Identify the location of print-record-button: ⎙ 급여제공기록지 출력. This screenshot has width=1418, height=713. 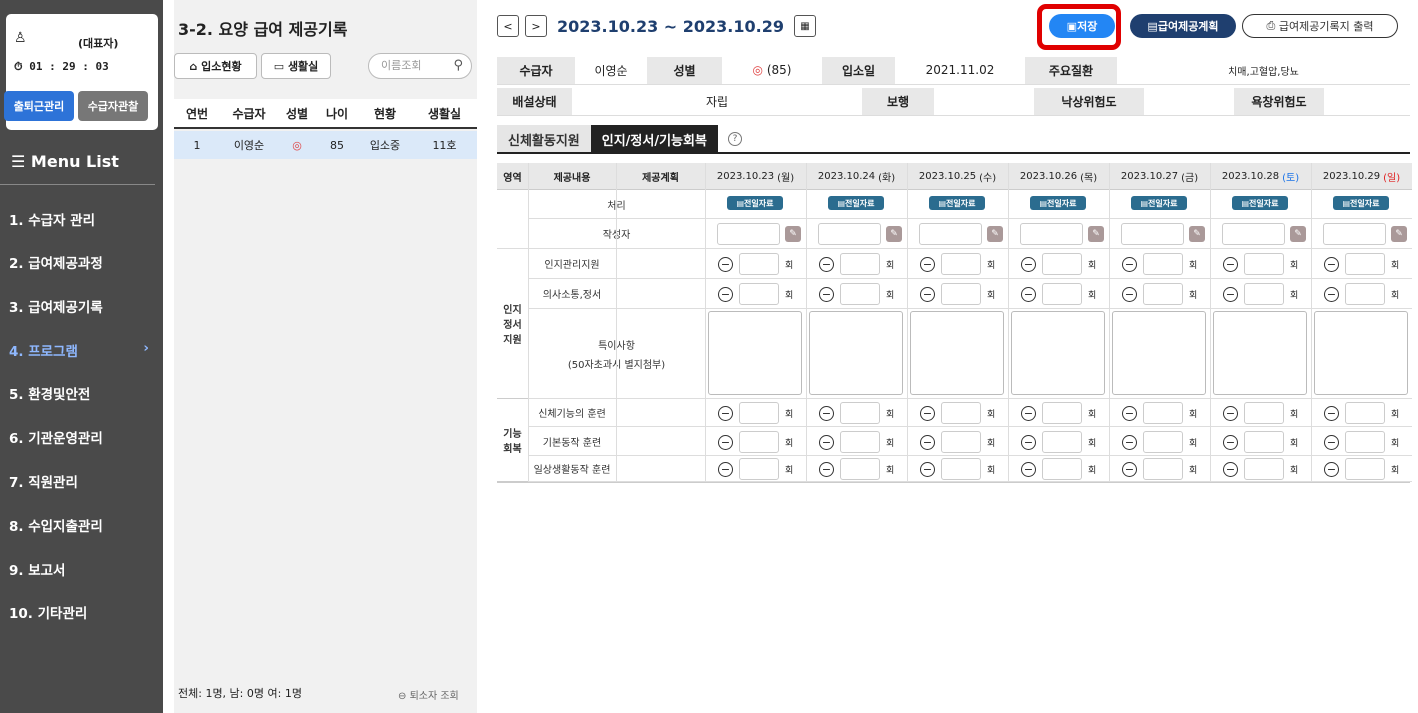
(1320, 26).